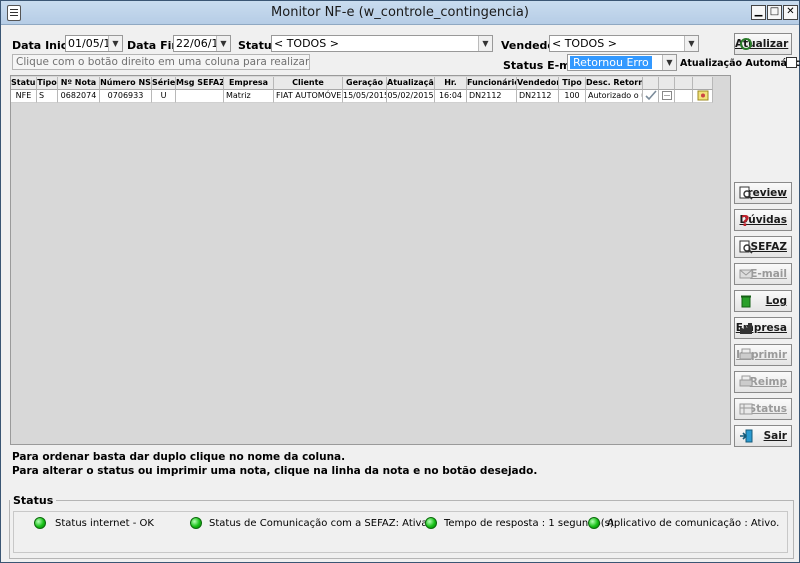 Image resolution: width=800 pixels, height=563 pixels. I want to click on log-label: Log, so click(776, 301).